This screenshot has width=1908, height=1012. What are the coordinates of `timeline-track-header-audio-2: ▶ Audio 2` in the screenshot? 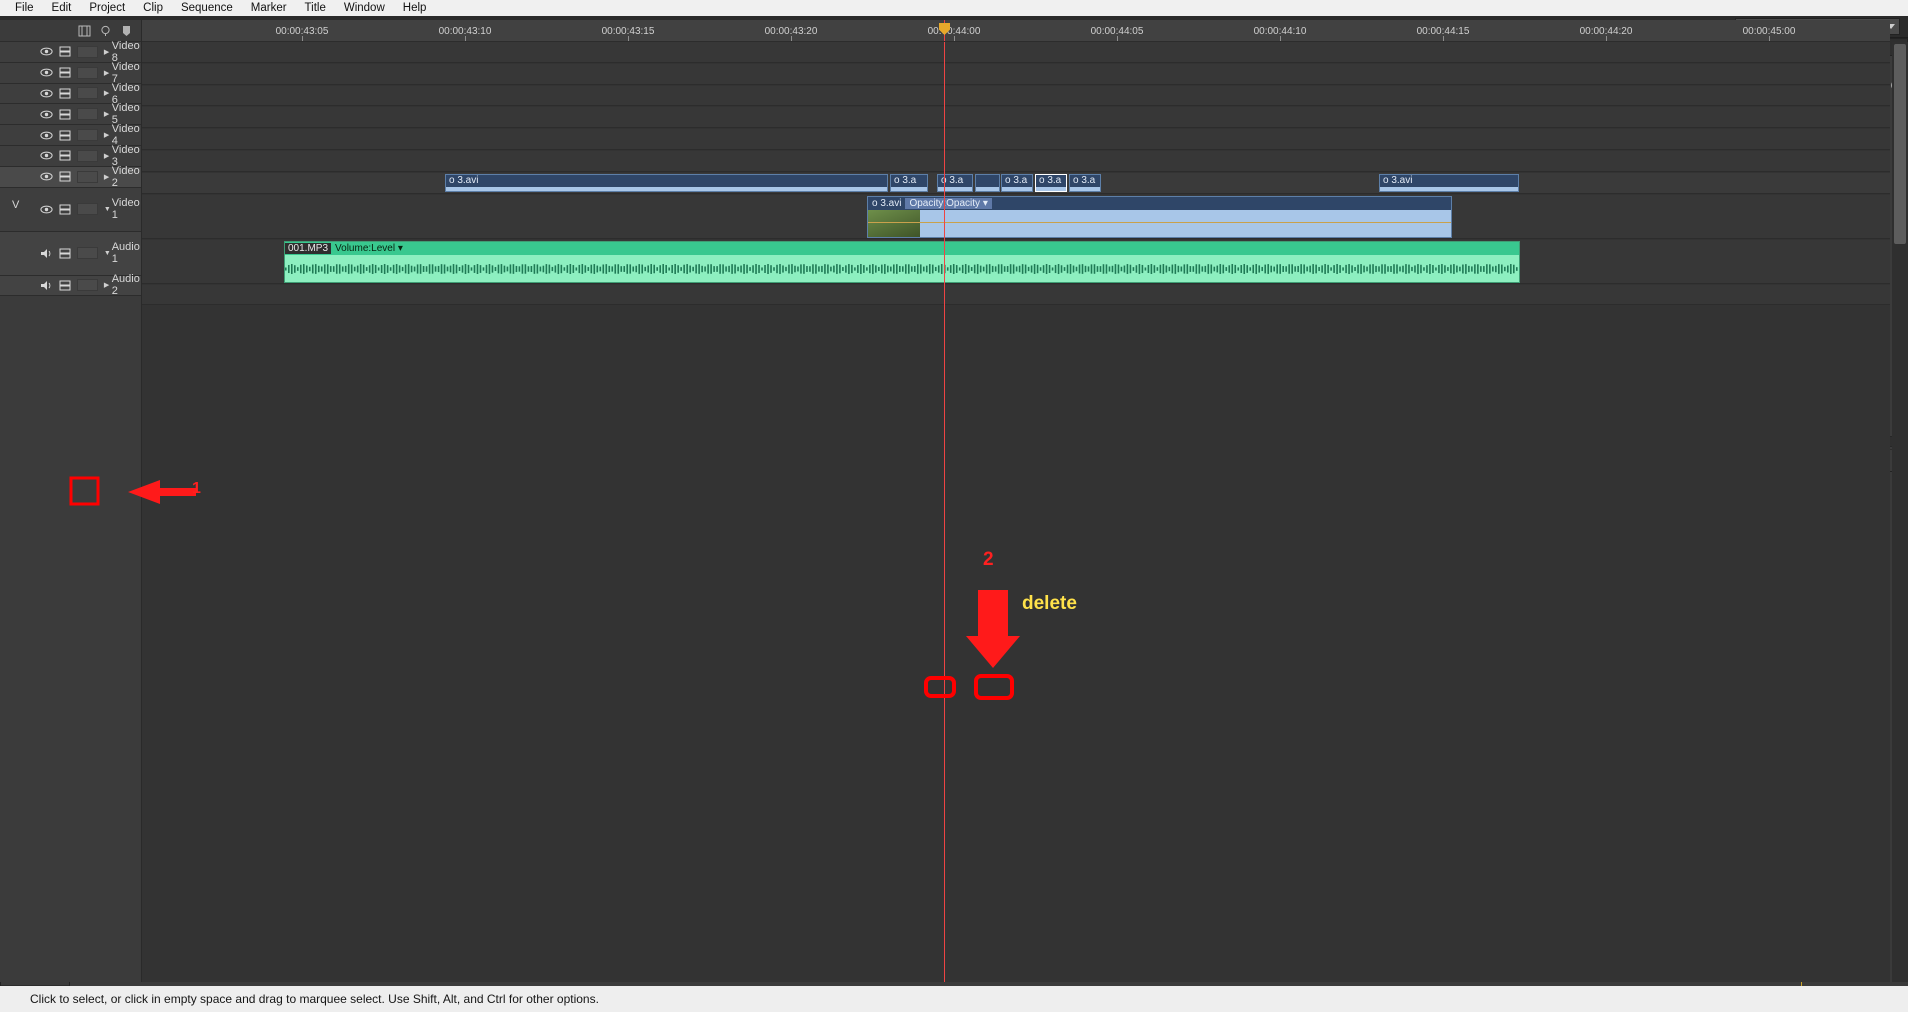 It's located at (70, 285).